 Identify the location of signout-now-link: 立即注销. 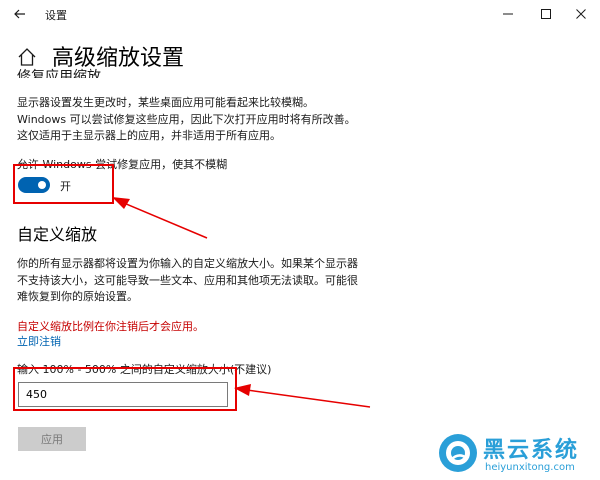
(39, 341).